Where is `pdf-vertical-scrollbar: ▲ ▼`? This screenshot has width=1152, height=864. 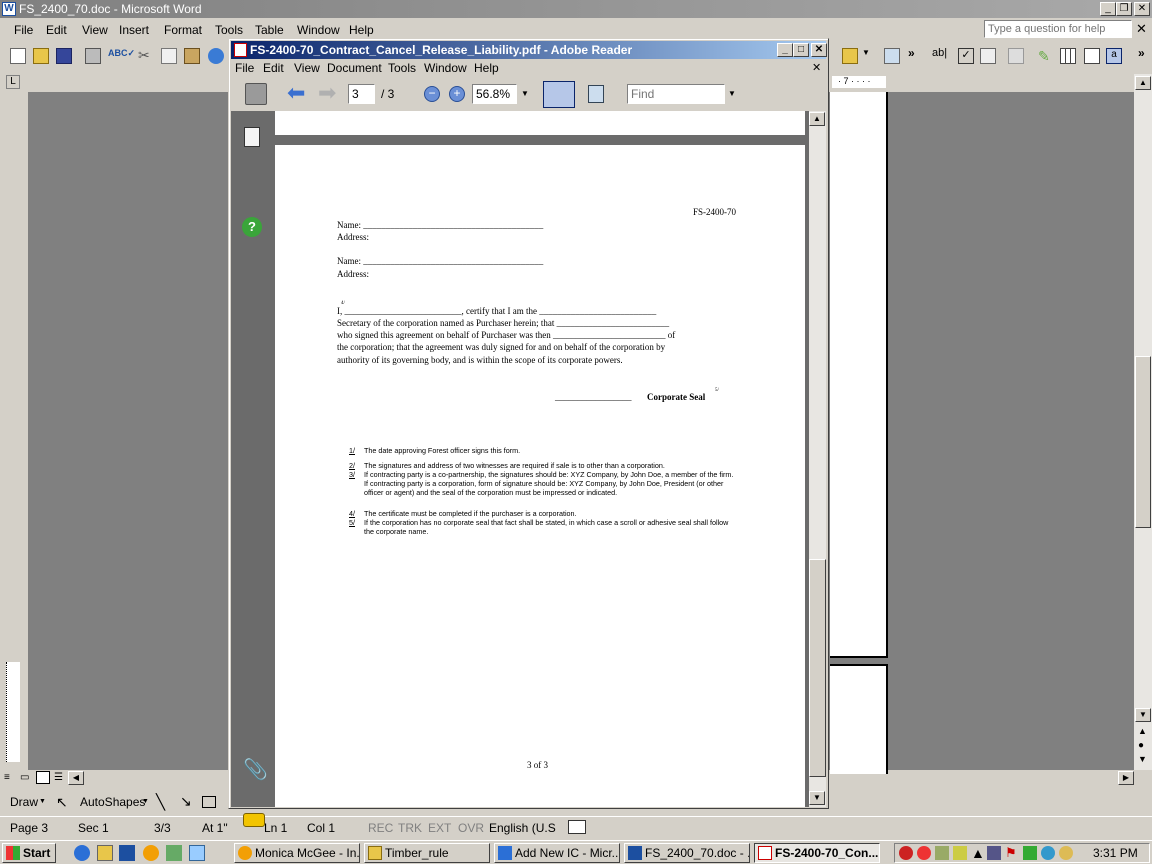 pdf-vertical-scrollbar: ▲ ▼ is located at coordinates (817, 459).